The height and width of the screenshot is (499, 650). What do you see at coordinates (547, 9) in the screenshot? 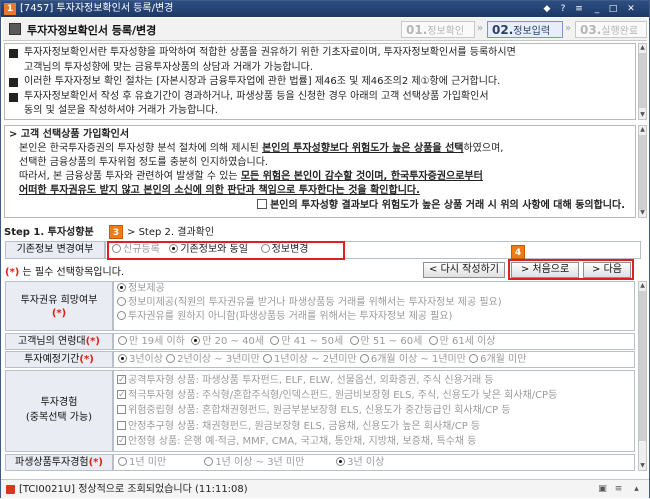
I see `pin-icon: ◆` at bounding box center [547, 9].